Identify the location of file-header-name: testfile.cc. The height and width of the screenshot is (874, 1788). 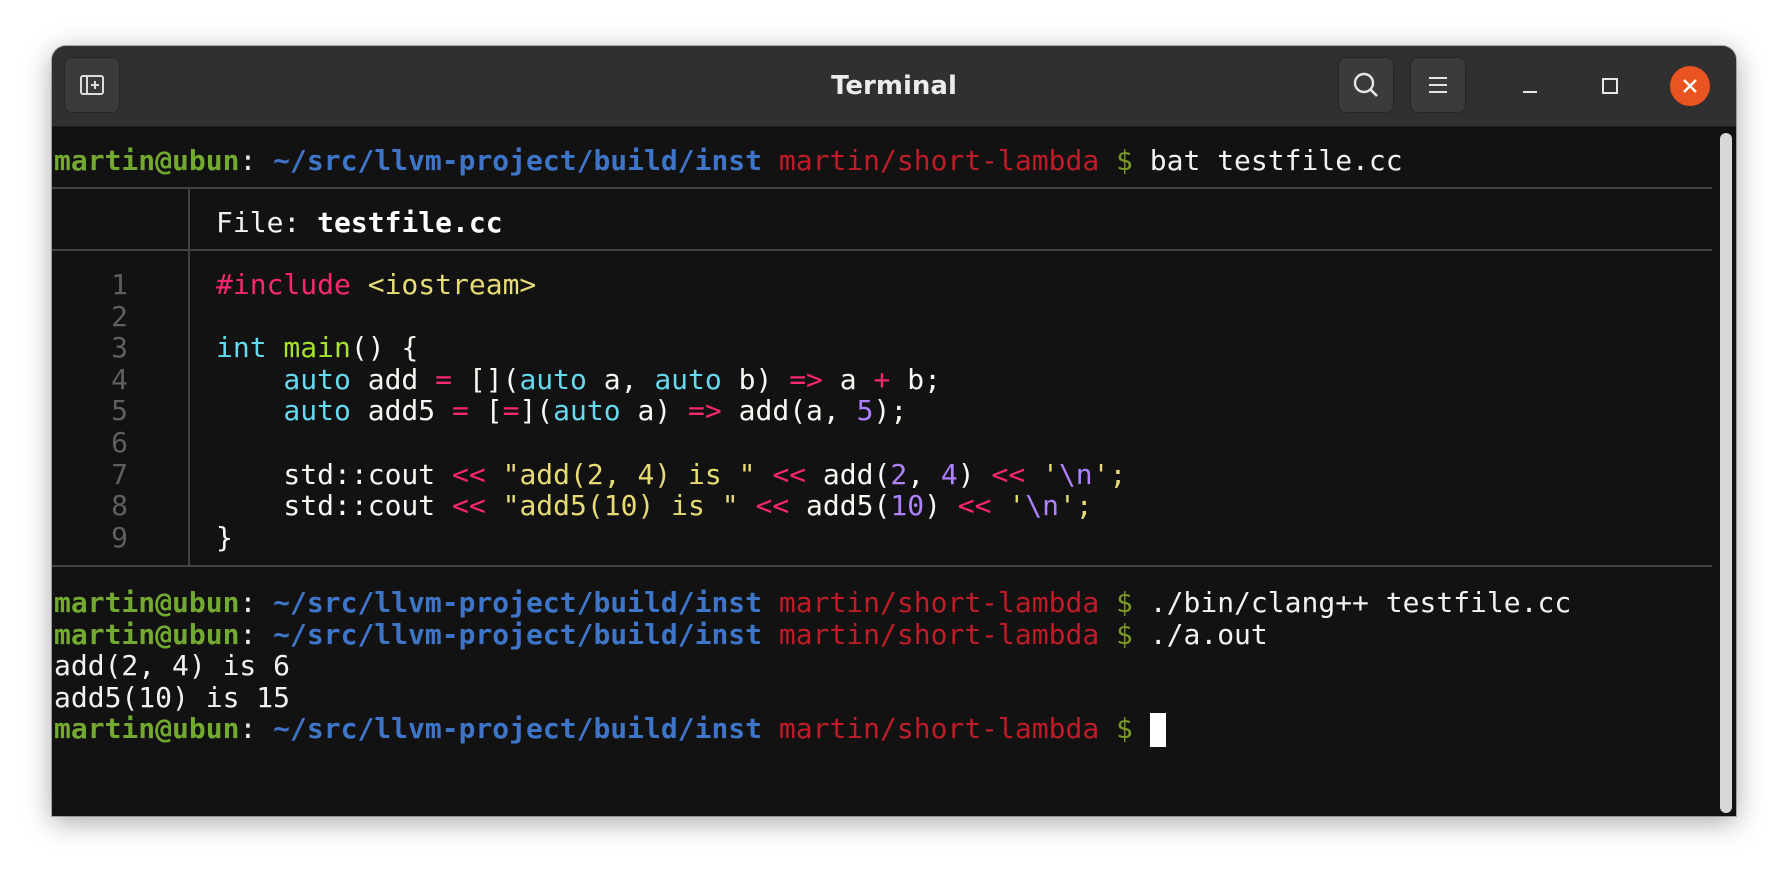
(410, 222).